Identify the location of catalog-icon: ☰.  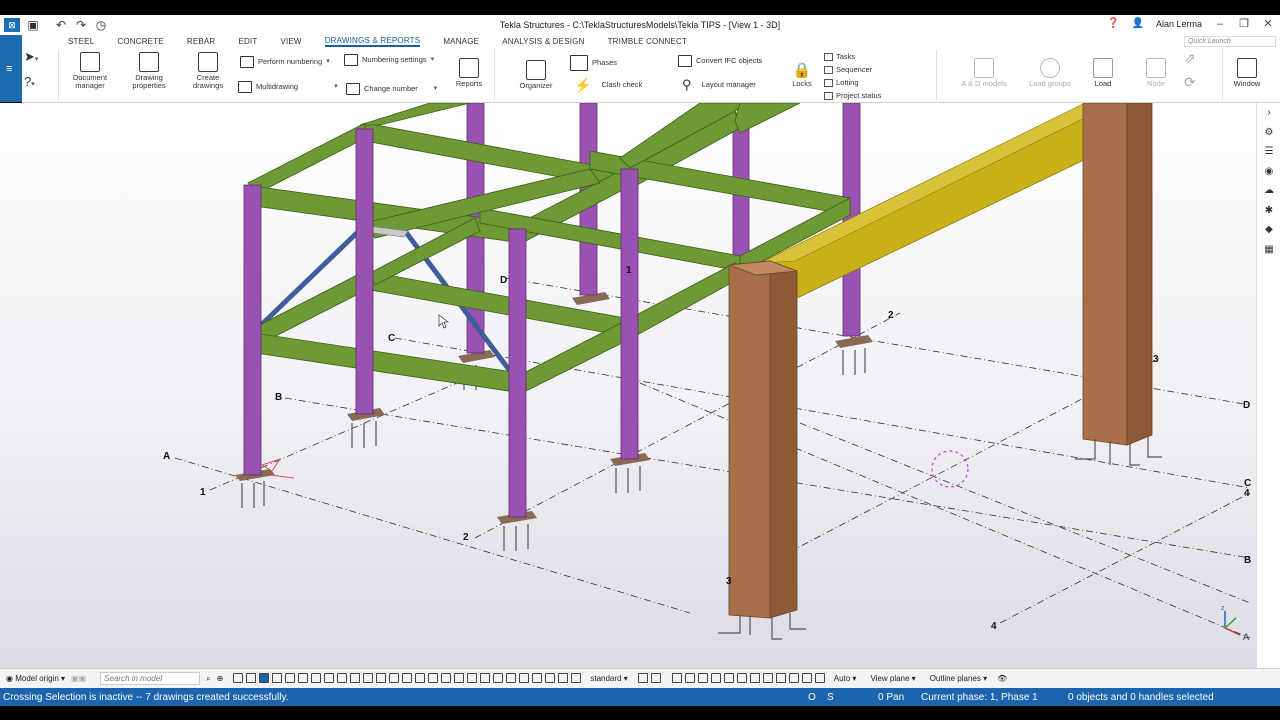
(1268, 152).